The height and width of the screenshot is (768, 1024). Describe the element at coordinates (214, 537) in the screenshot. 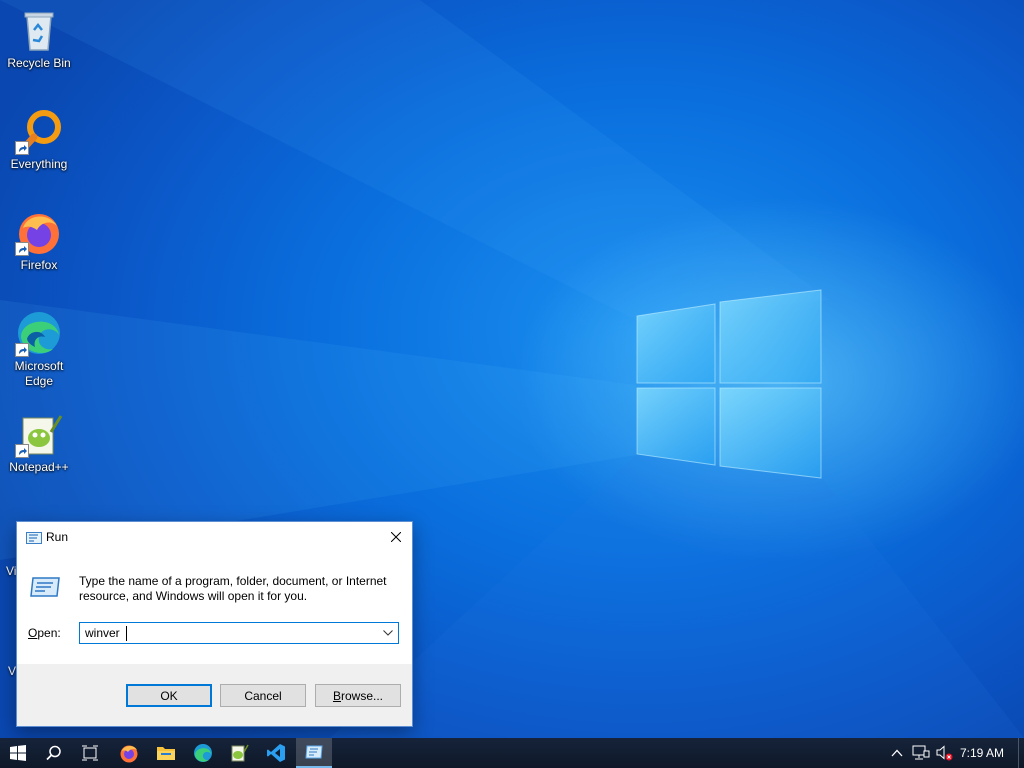

I see `run-titlebar: Run` at that location.